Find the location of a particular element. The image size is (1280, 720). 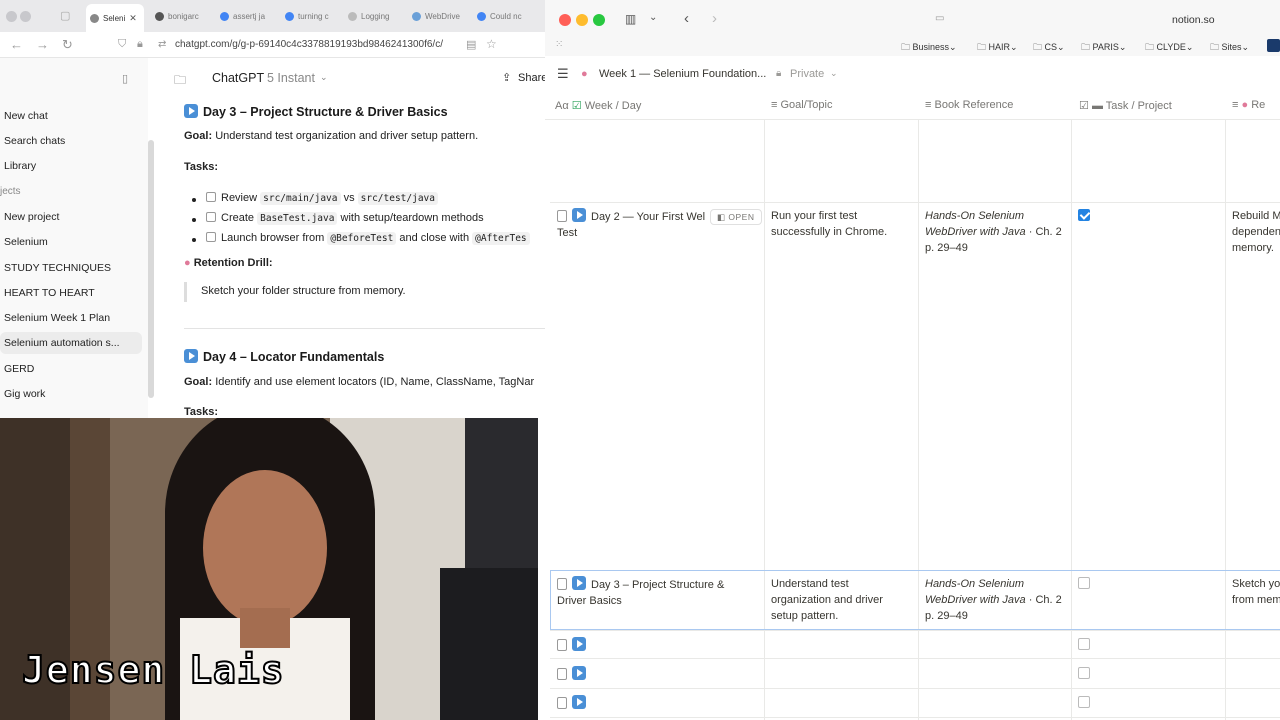

tab-overview-icon: ▢ is located at coordinates (65, 15).